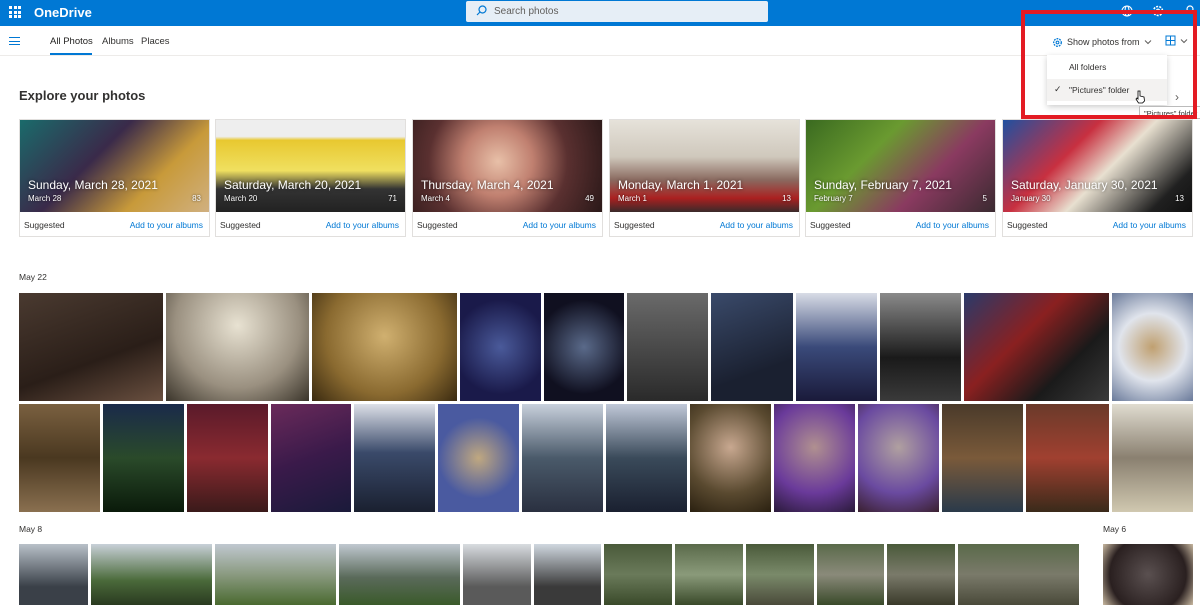 This screenshot has width=1200, height=605. I want to click on app-title: OneDrive, so click(63, 12).